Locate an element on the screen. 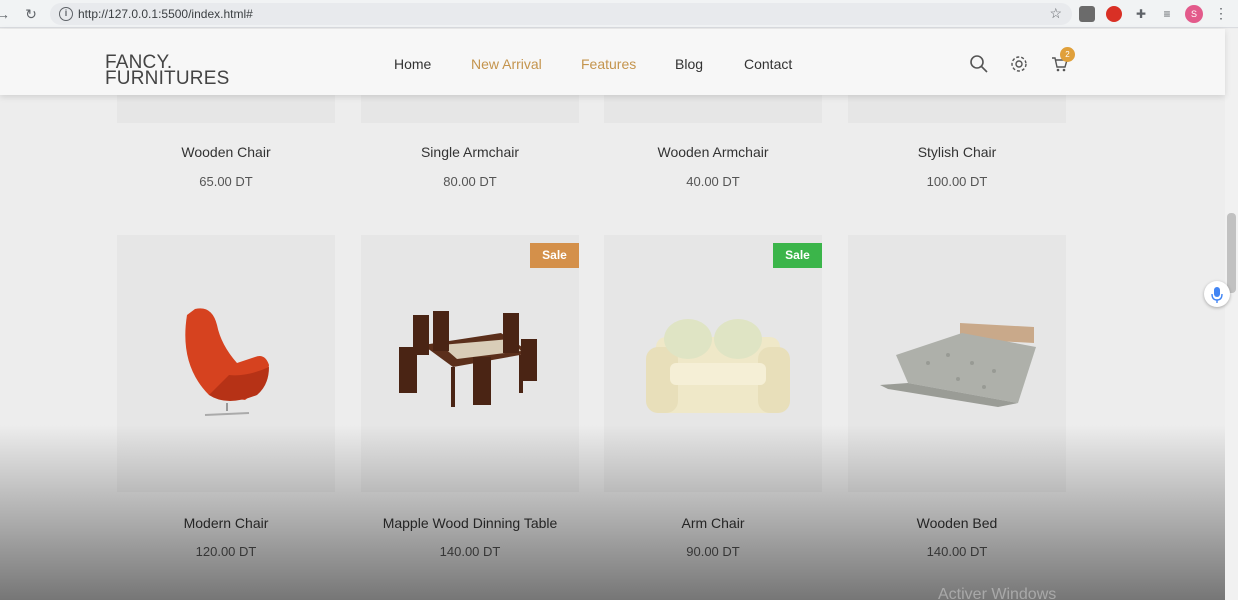 Image resolution: width=1238 pixels, height=600 pixels. product-price: 65.00 DT is located at coordinates (226, 181).